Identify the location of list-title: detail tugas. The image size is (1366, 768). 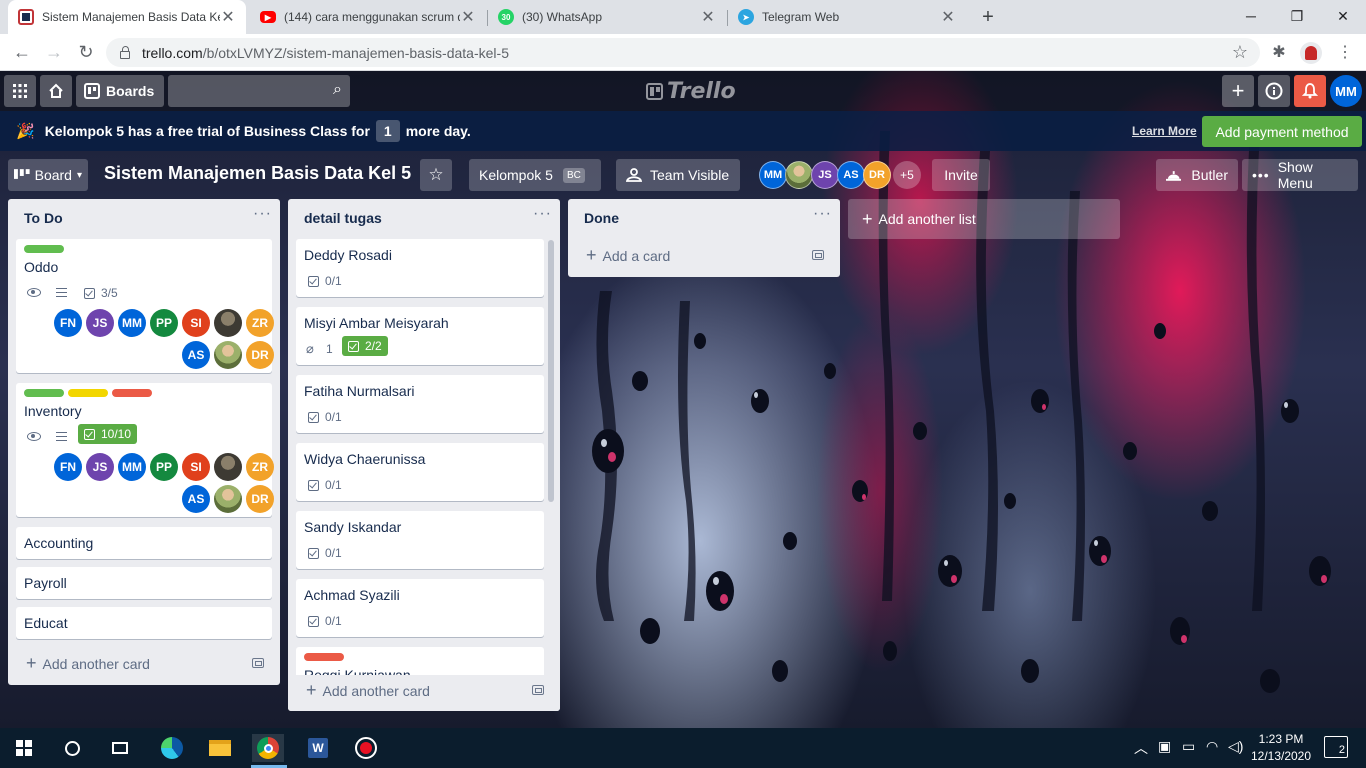
(343, 218).